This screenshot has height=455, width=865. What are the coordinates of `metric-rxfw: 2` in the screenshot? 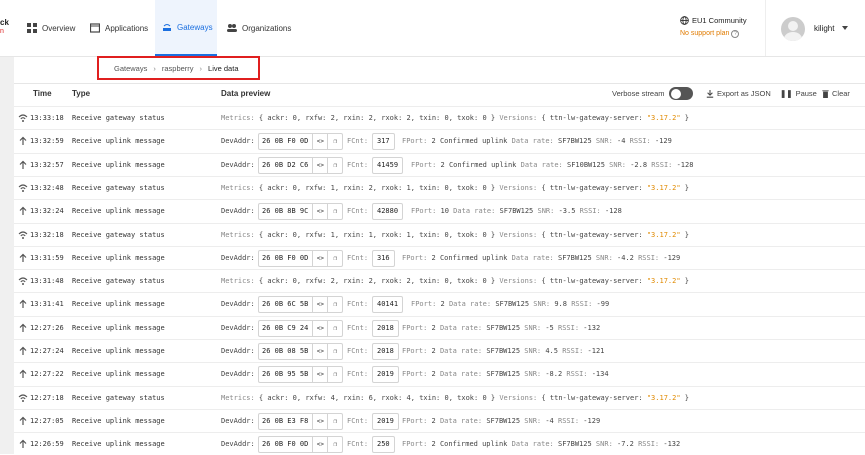 It's located at (332, 118).